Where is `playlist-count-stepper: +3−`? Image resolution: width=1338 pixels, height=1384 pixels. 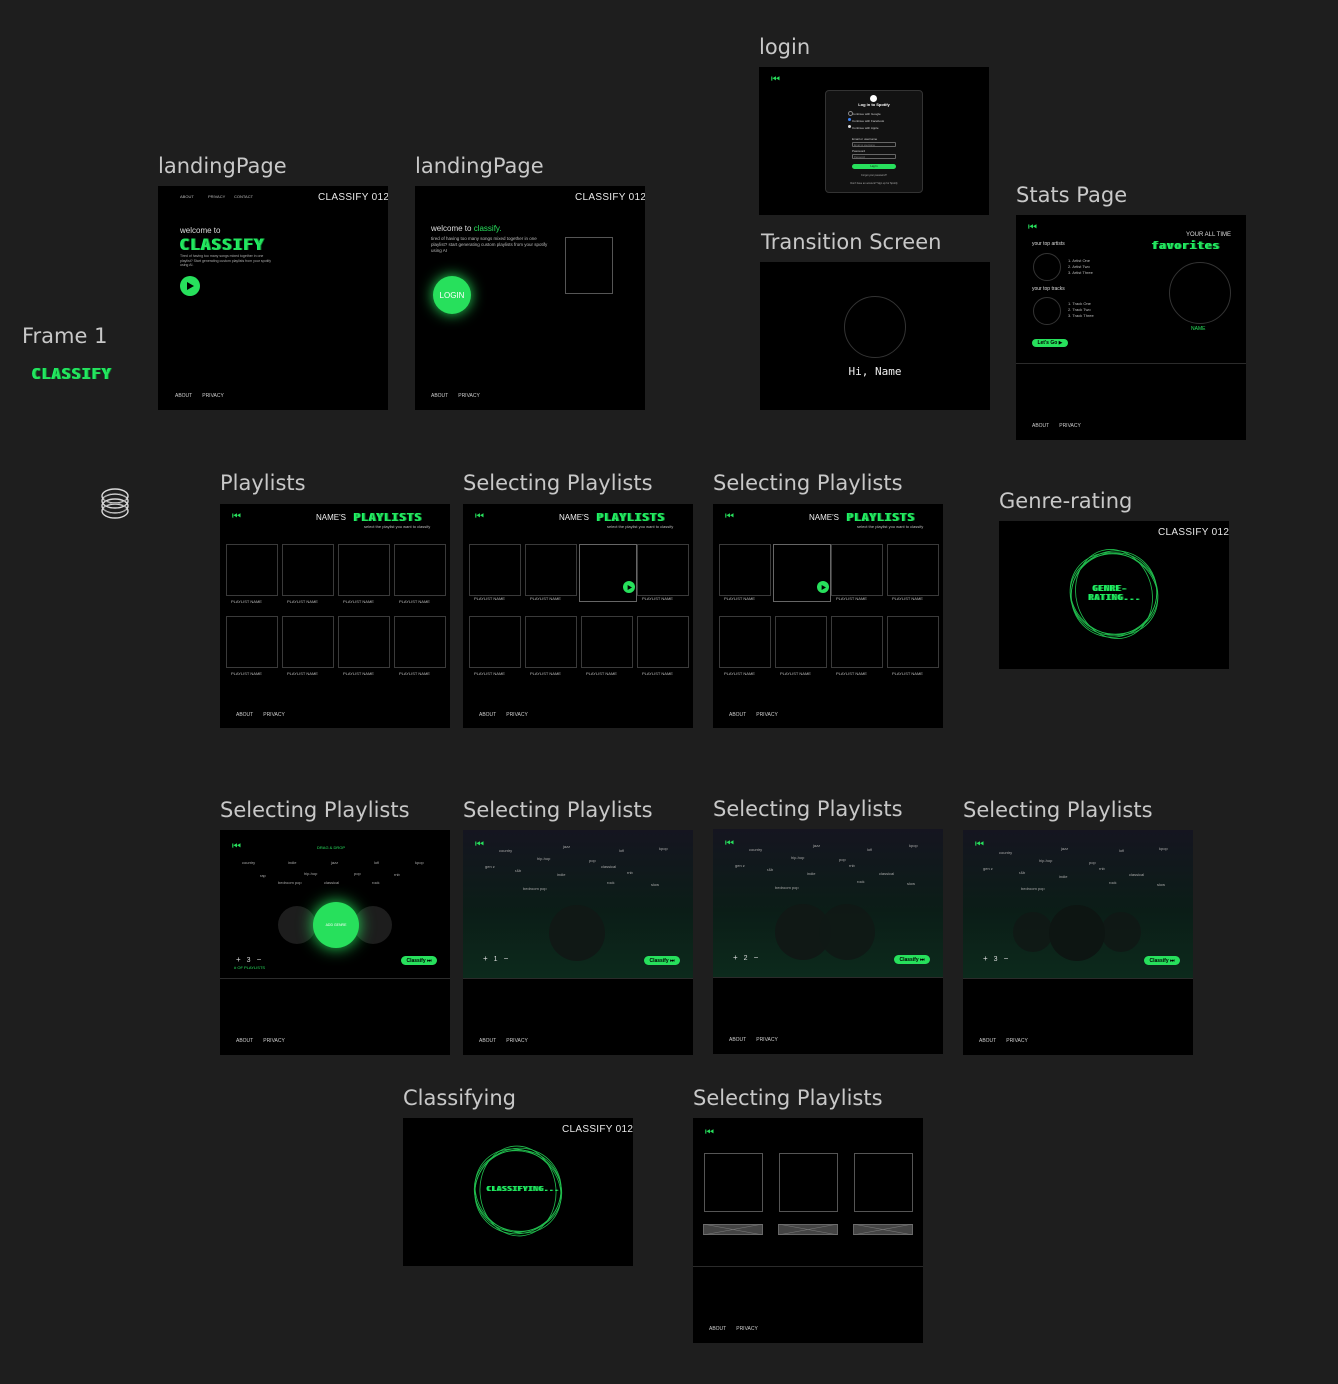 playlist-count-stepper: +3− is located at coordinates (251, 959).